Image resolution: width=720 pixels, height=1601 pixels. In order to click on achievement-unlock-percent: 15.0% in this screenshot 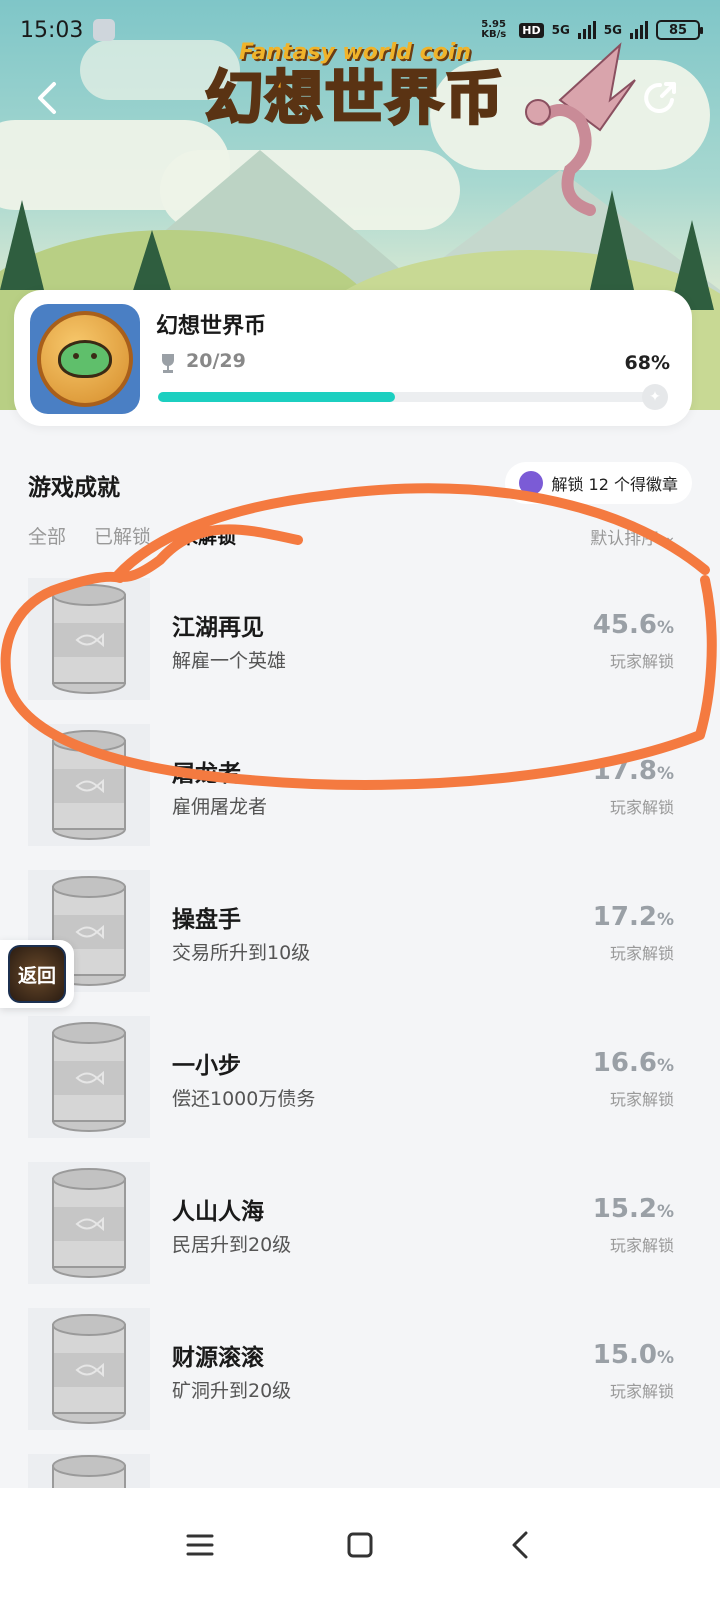, I will do `click(633, 1355)`.